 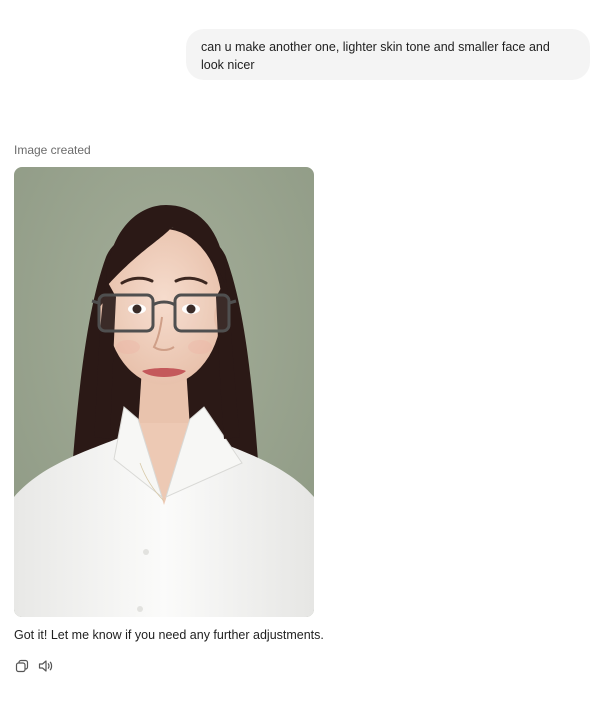 I want to click on speaker-icon, so click(x=46, y=668).